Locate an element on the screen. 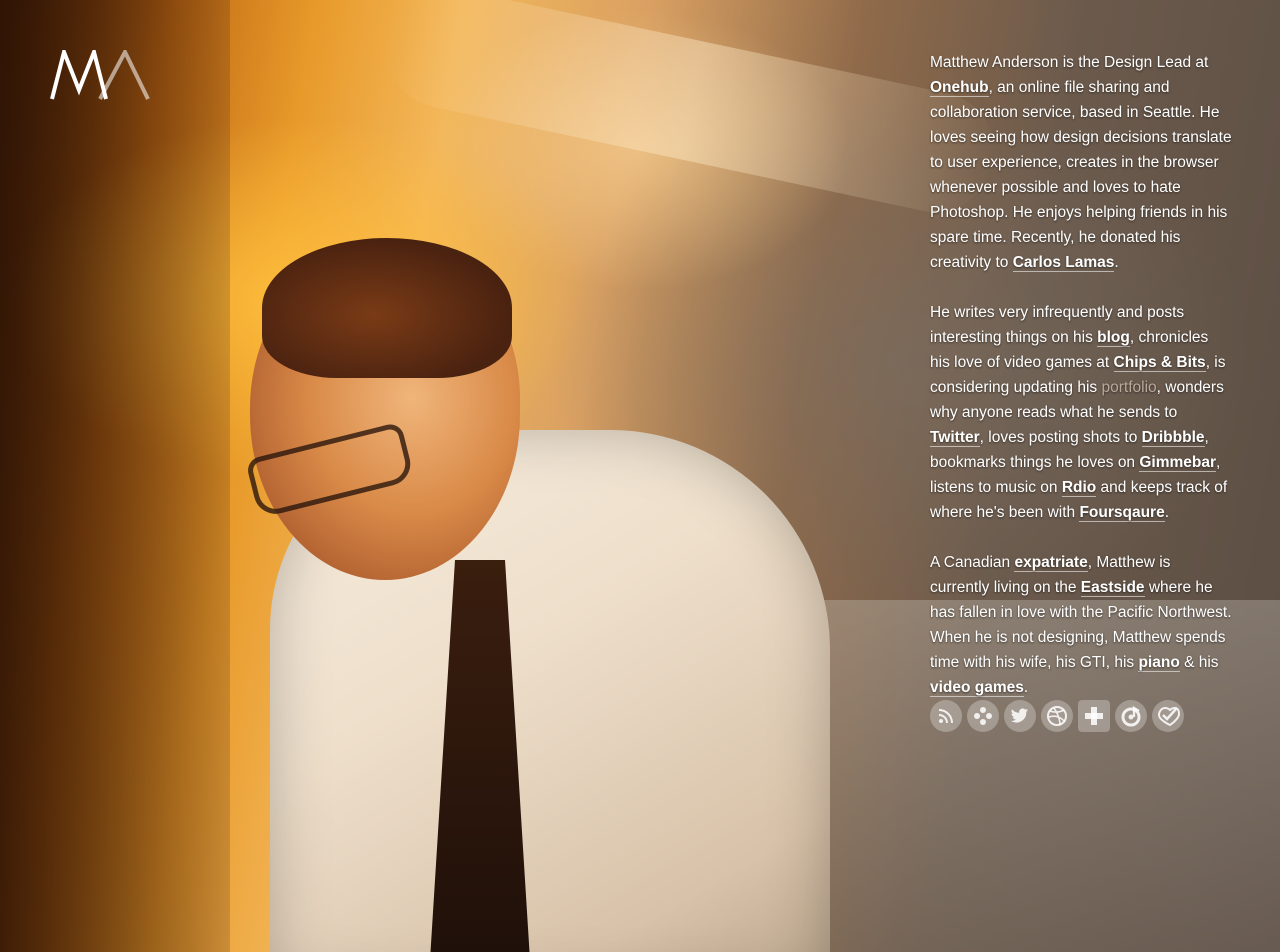  rss-icon is located at coordinates (946, 716).